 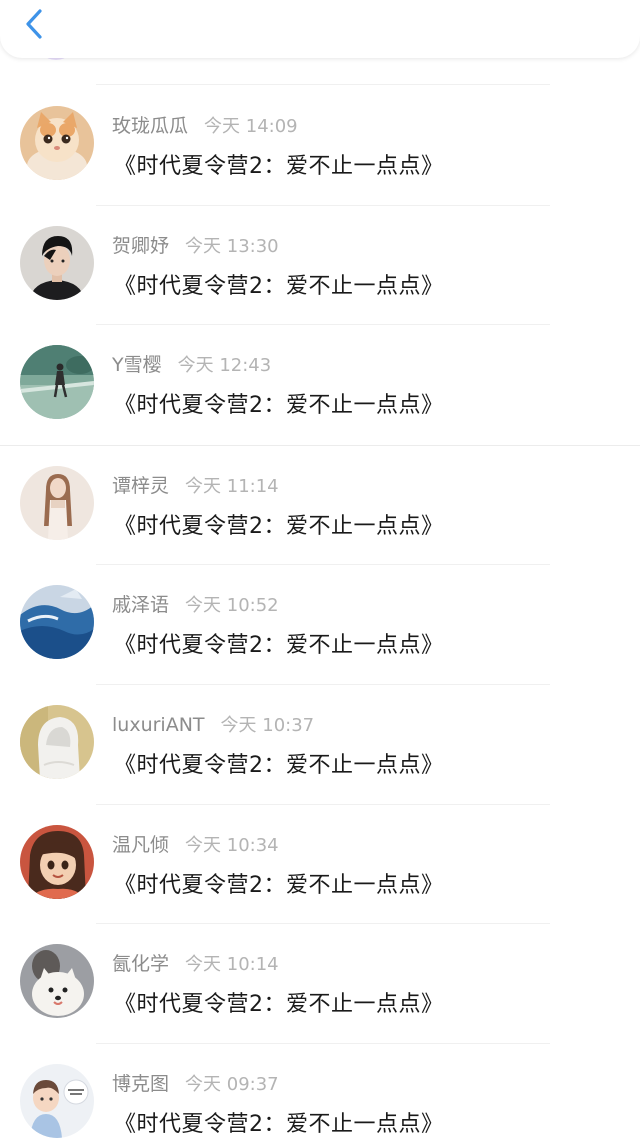 I want to click on boy-portrait-avatar, so click(x=57, y=262).